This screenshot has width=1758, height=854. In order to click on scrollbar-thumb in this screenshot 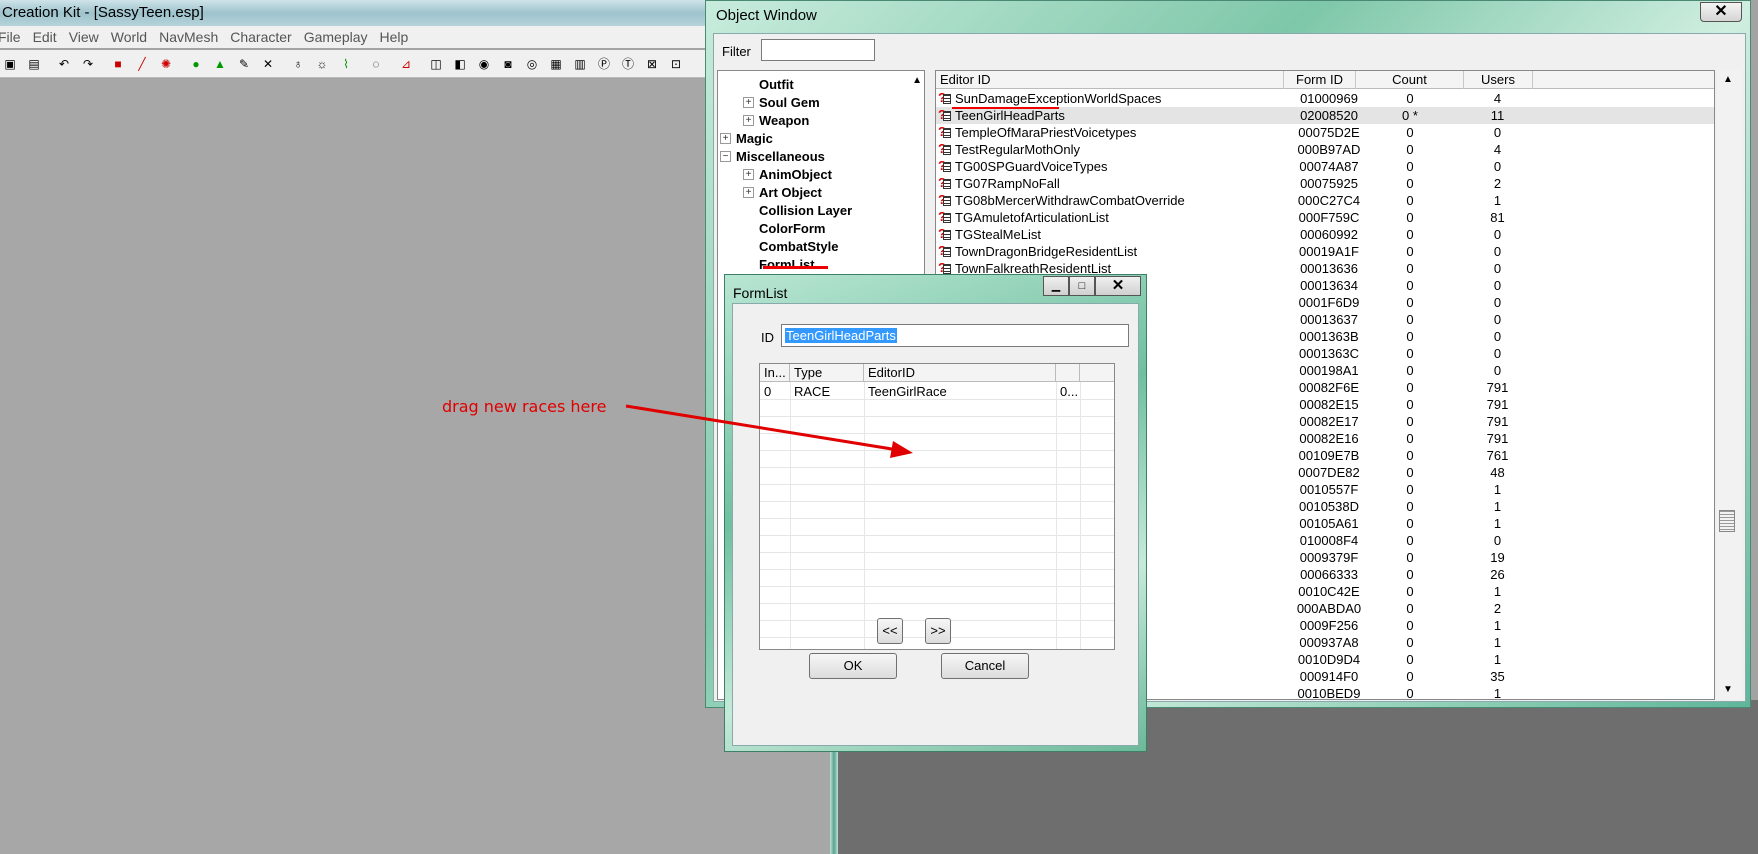, I will do `click(1727, 521)`.